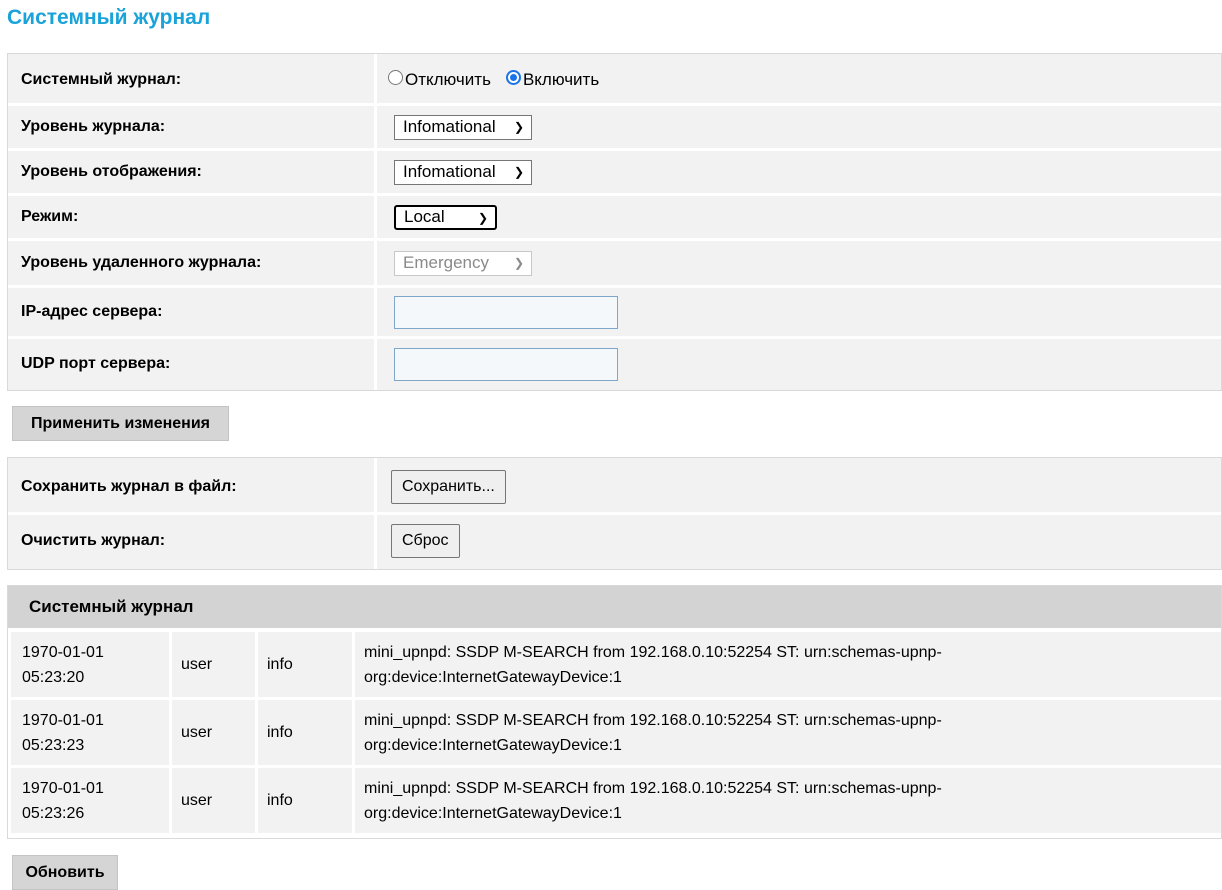 This screenshot has height=890, width=1222. Describe the element at coordinates (799, 80) in the screenshot. I see `syslog-enable-value: Отключить Включить` at that location.